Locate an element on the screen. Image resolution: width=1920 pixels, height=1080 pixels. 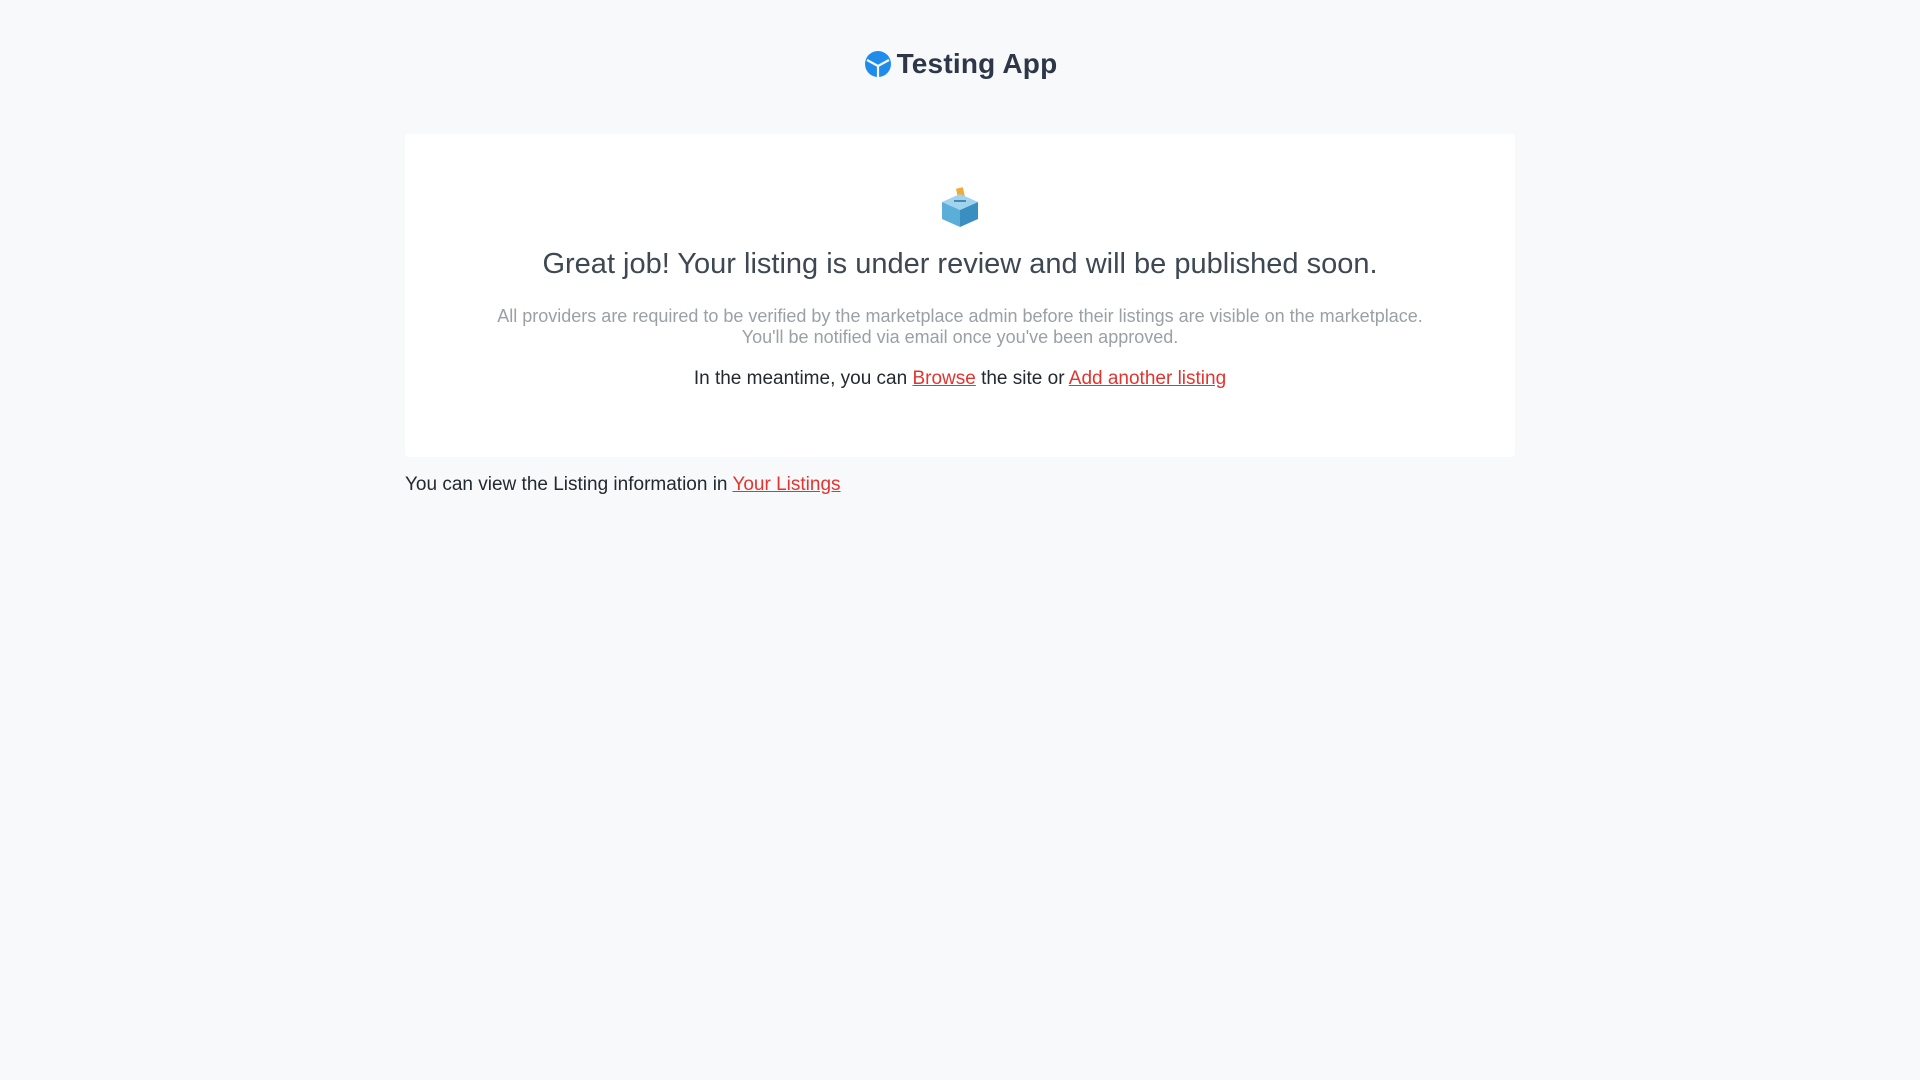
your-listings-link: Your Listings is located at coordinates (786, 484).